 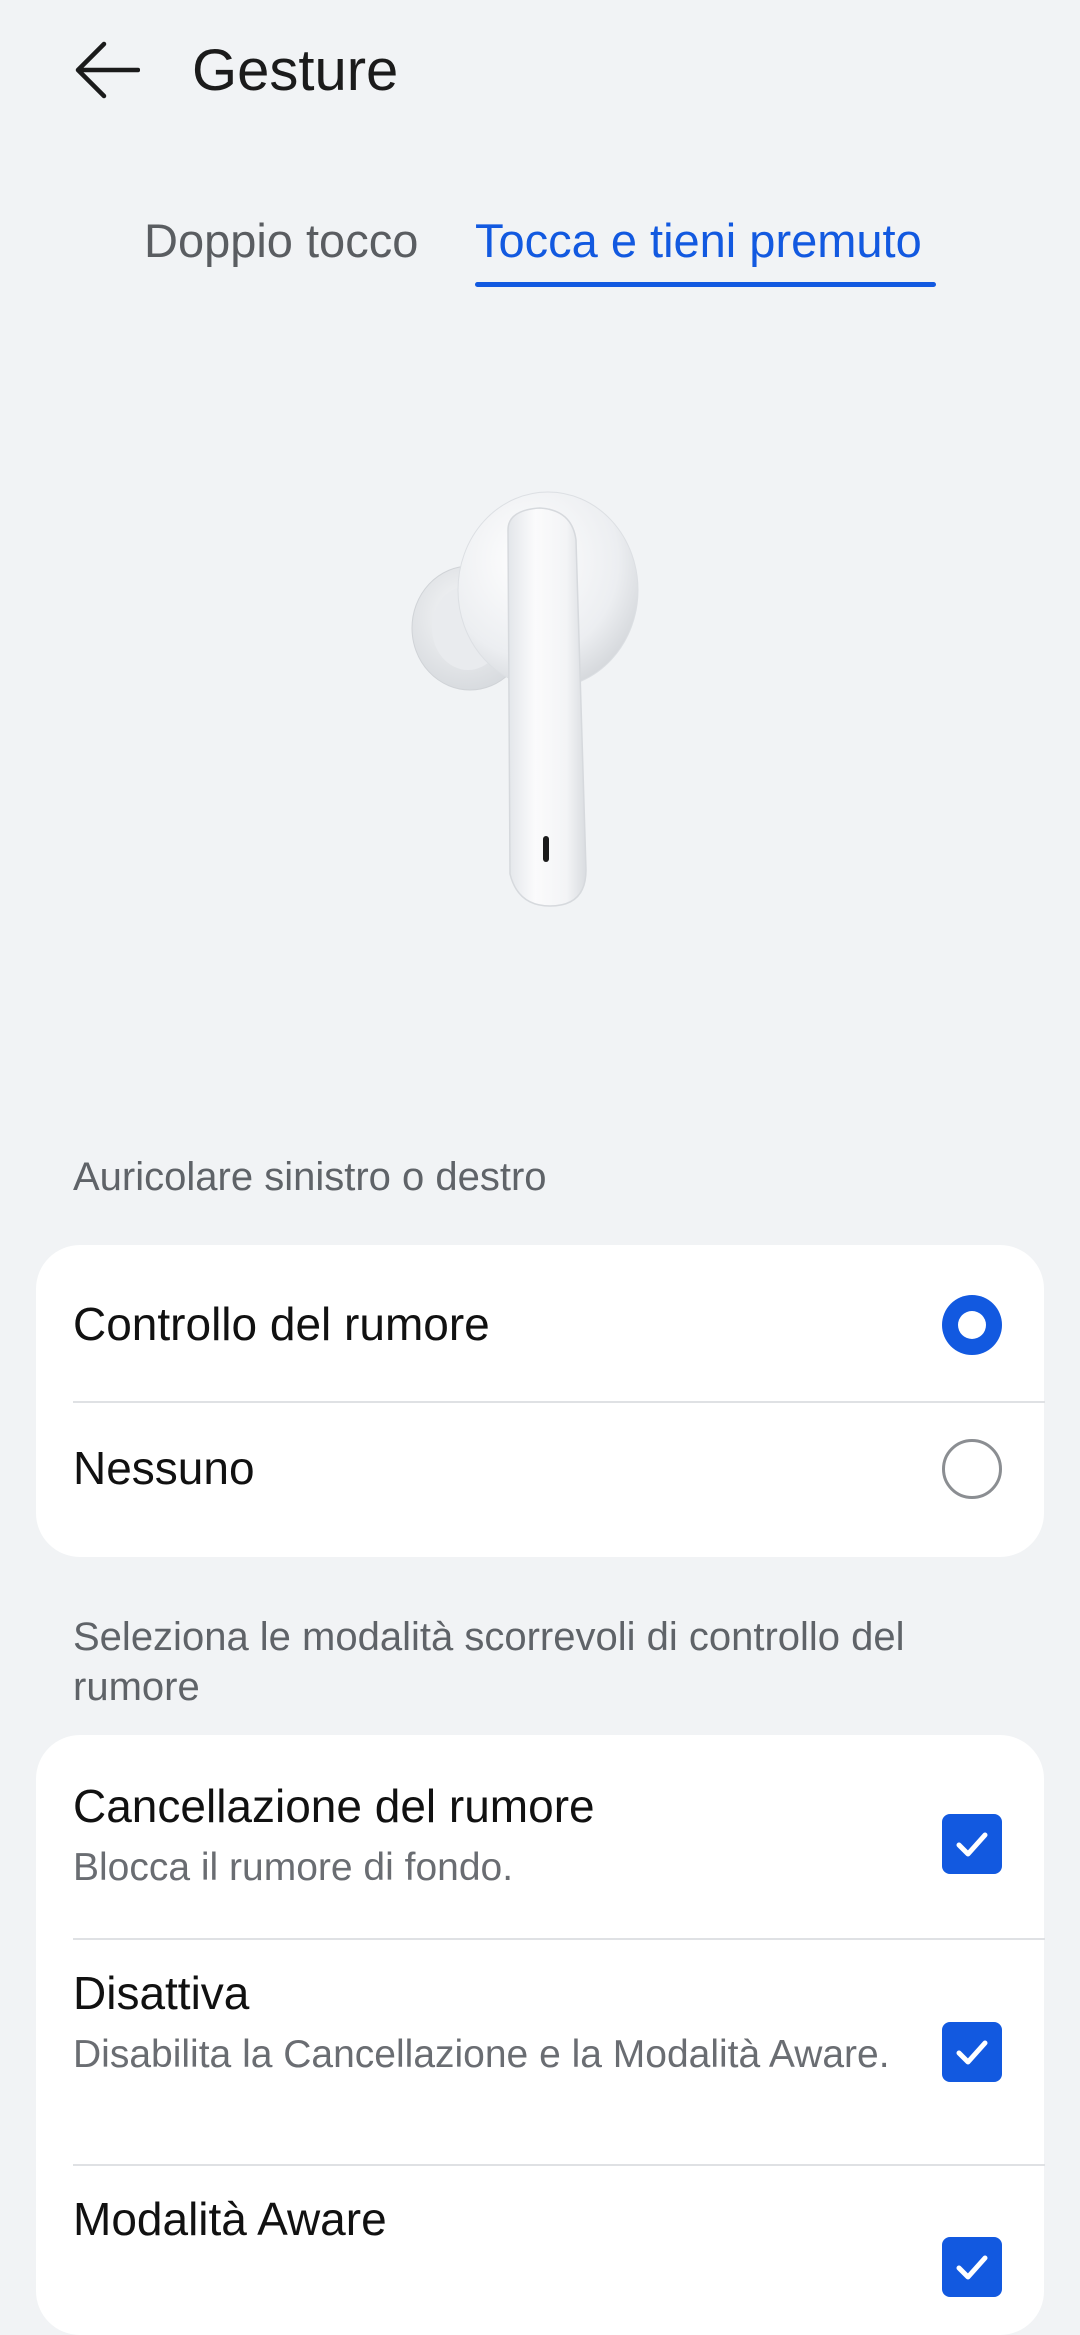 What do you see at coordinates (310, 1177) in the screenshot?
I see `section-label-earbud: Auricolare sinistro o destro` at bounding box center [310, 1177].